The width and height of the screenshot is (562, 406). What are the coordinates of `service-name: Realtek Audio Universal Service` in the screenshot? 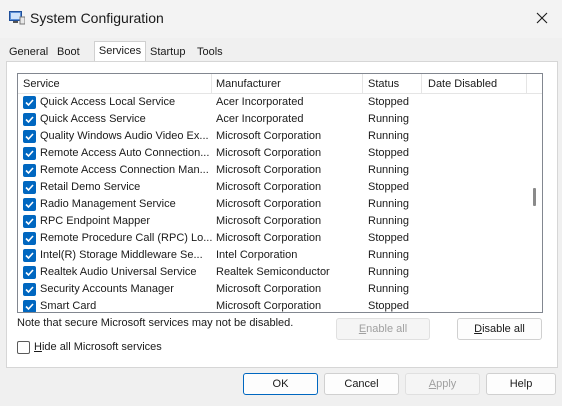 It's located at (118, 272).